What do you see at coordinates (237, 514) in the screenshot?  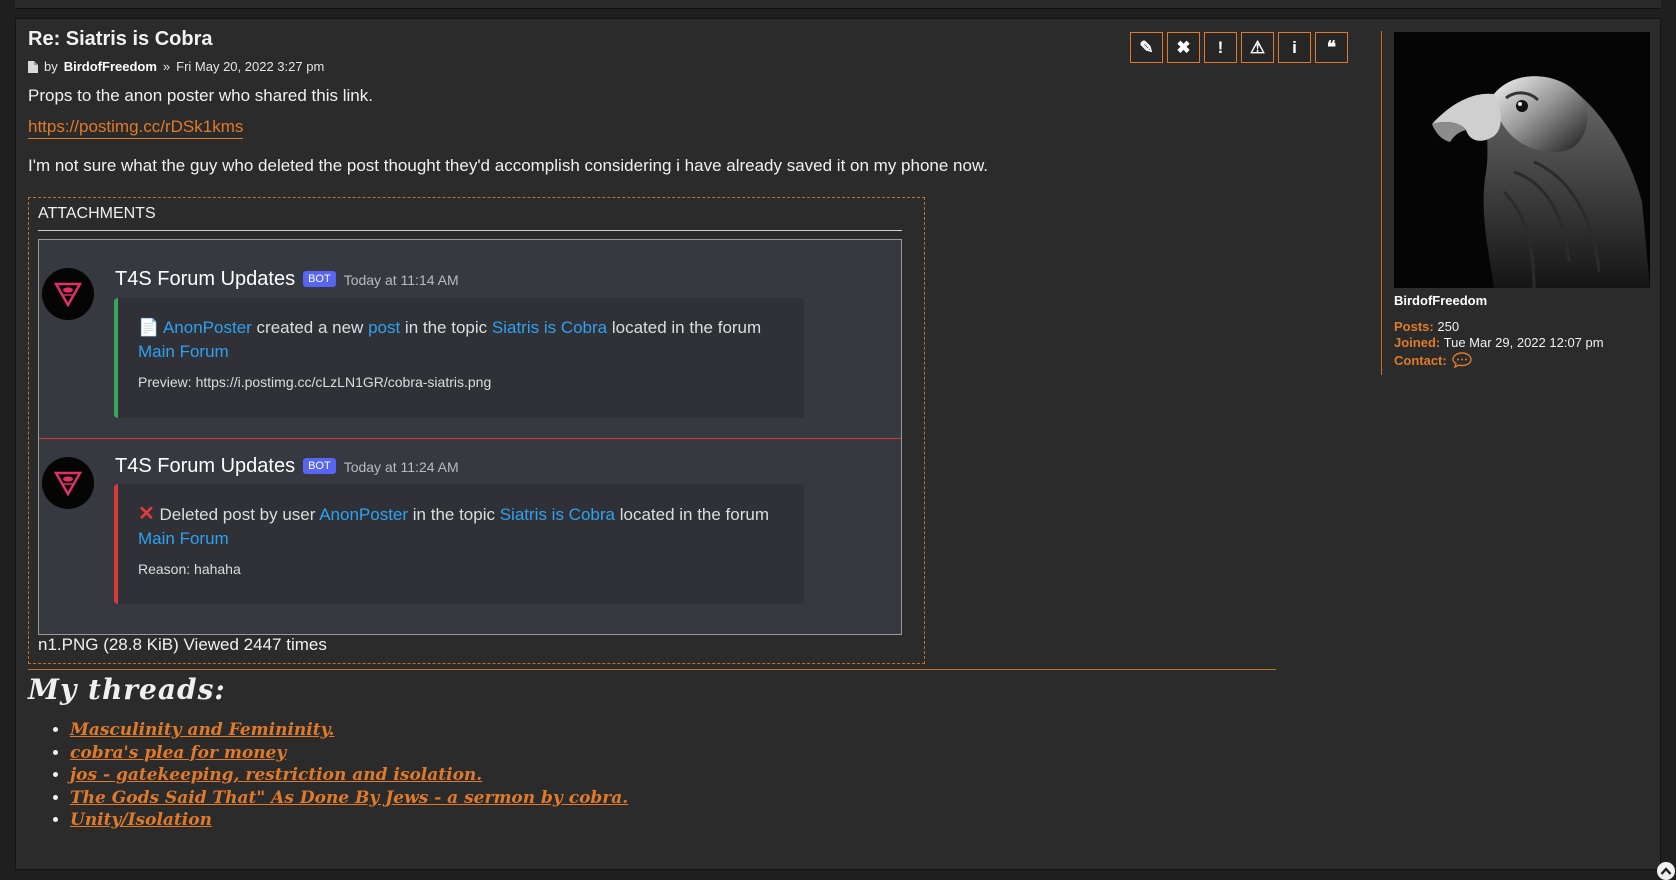 I see `embed-text-part: Deleted post by user` at bounding box center [237, 514].